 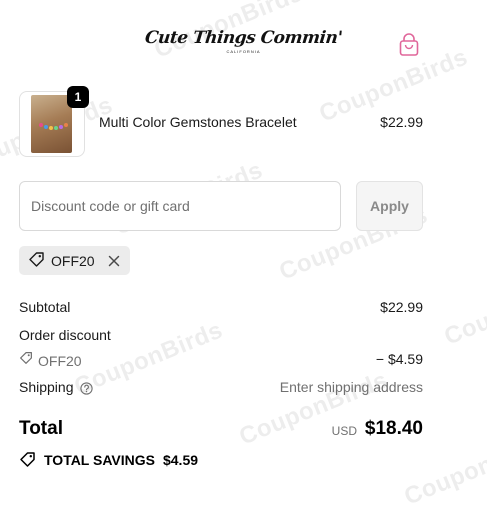 I want to click on help-icon, so click(x=86, y=387).